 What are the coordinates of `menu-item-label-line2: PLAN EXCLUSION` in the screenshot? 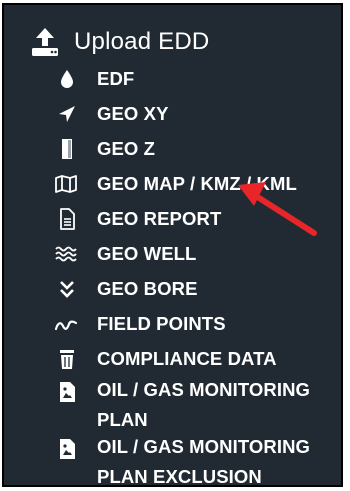 It's located at (179, 476).